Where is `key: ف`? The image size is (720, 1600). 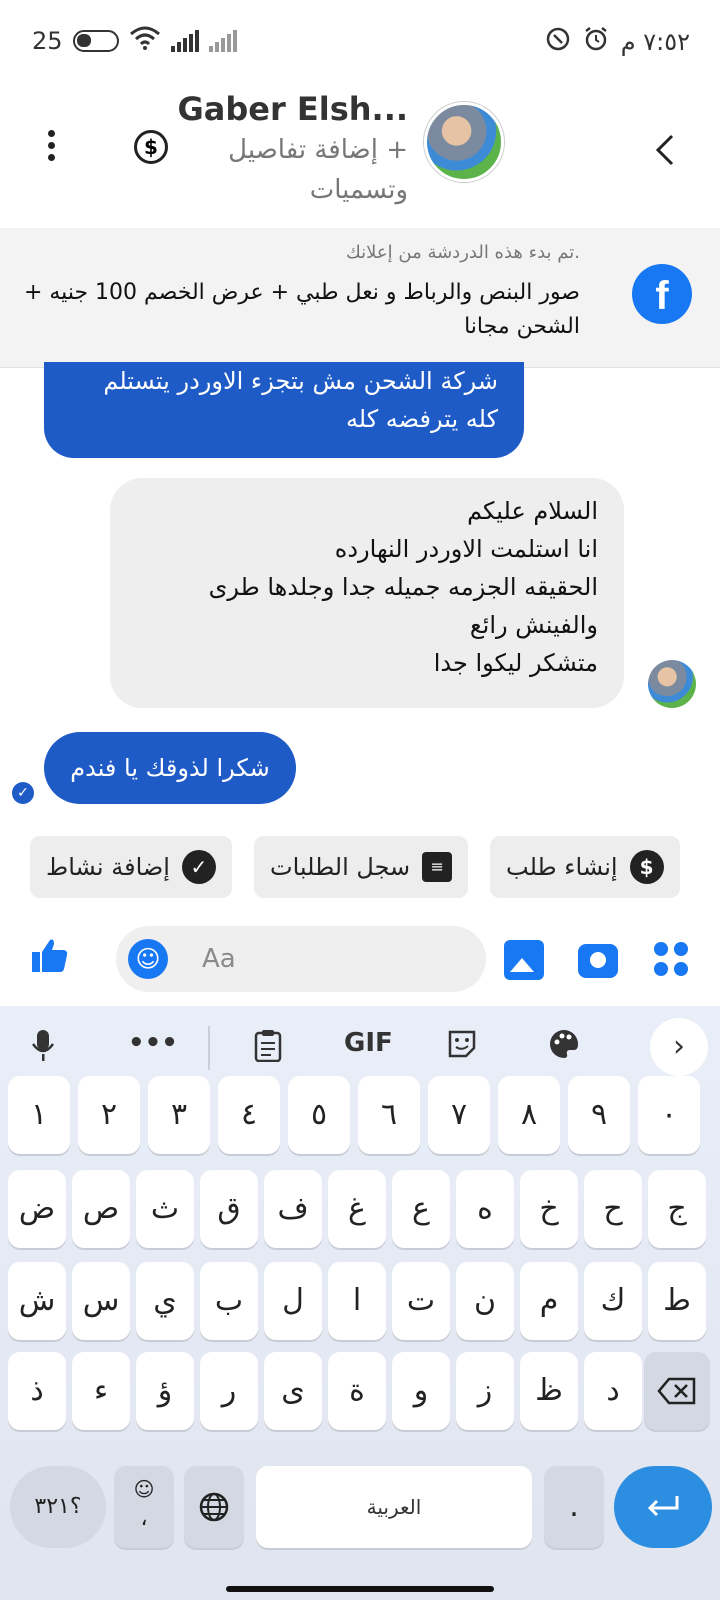 key: ف is located at coordinates (293, 1209).